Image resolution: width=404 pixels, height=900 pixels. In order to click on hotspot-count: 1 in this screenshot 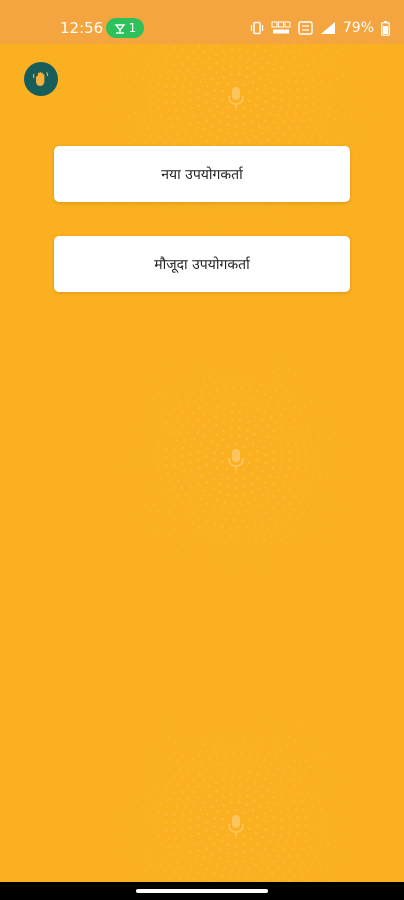, I will do `click(132, 28)`.